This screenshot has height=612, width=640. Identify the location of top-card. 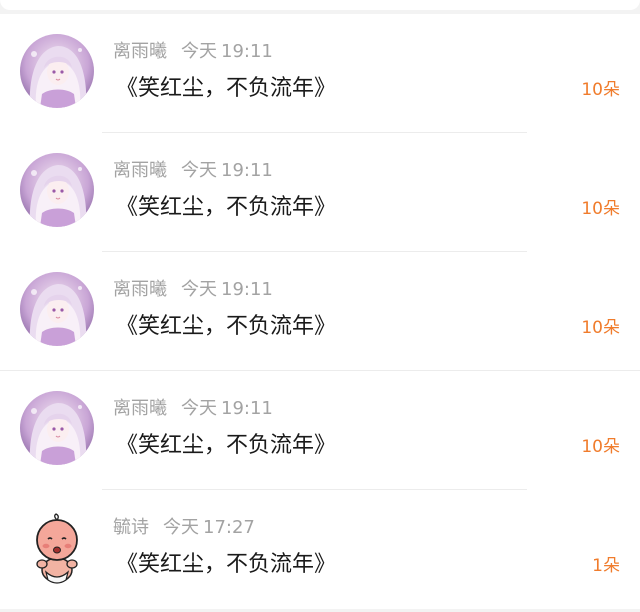
(320, 5).